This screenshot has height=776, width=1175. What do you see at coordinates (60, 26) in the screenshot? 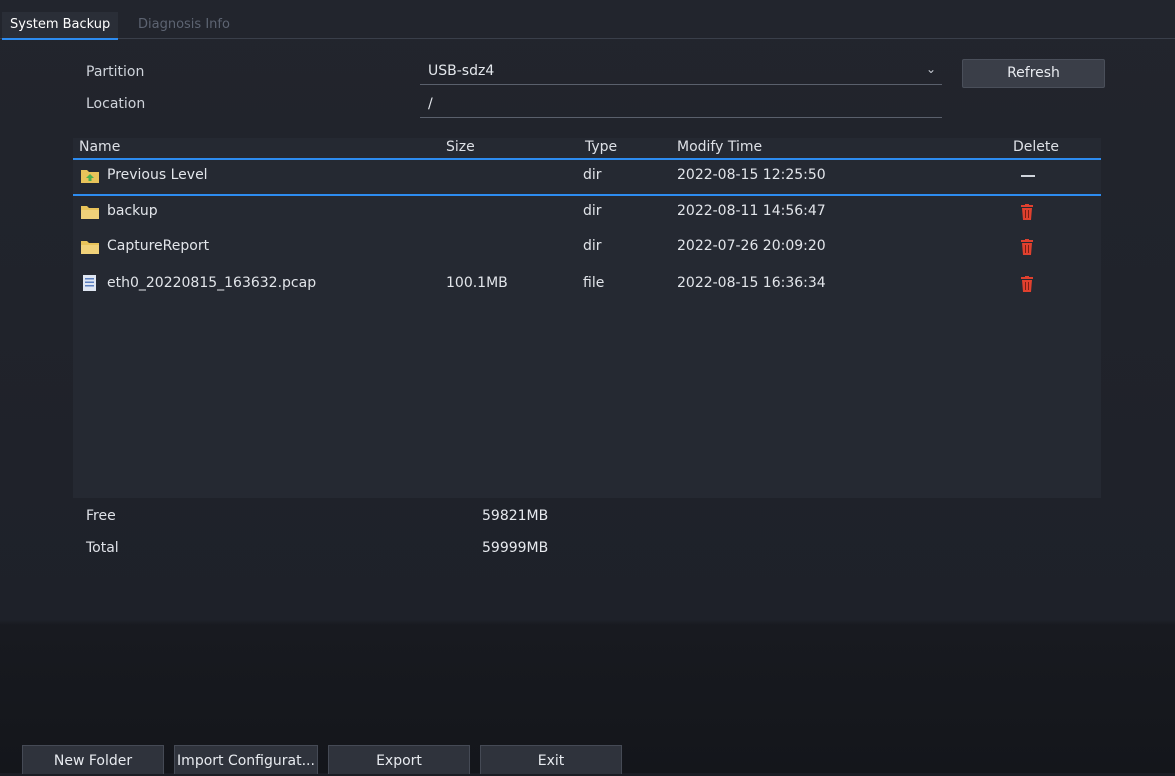
I see `tab-system-backup: System Backup` at bounding box center [60, 26].